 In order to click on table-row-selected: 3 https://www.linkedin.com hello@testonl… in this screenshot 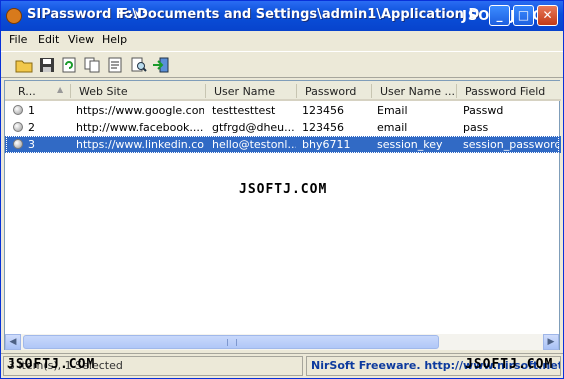, I will do `click(283, 144)`.